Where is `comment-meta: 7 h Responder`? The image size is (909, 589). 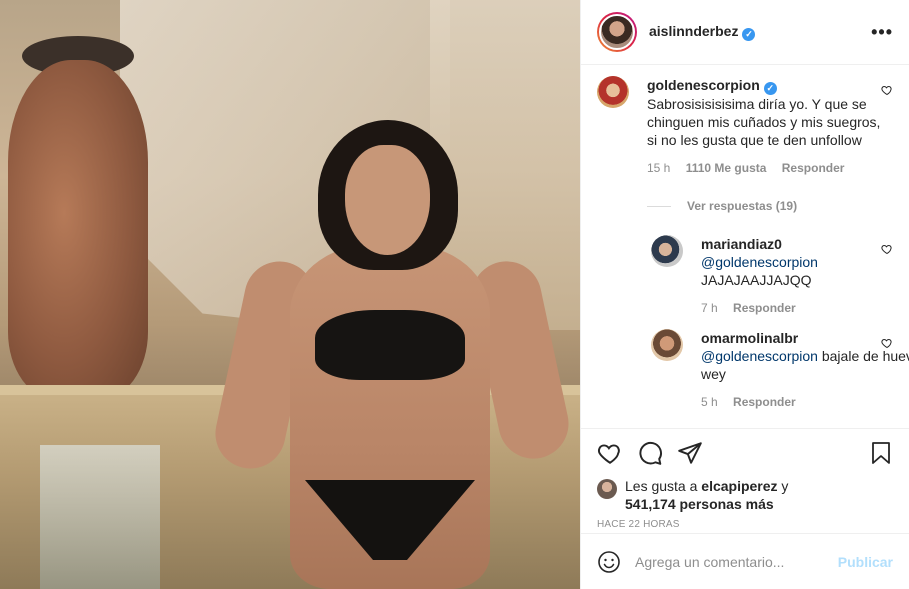
comment-meta: 7 h Responder is located at coordinates (805, 308).